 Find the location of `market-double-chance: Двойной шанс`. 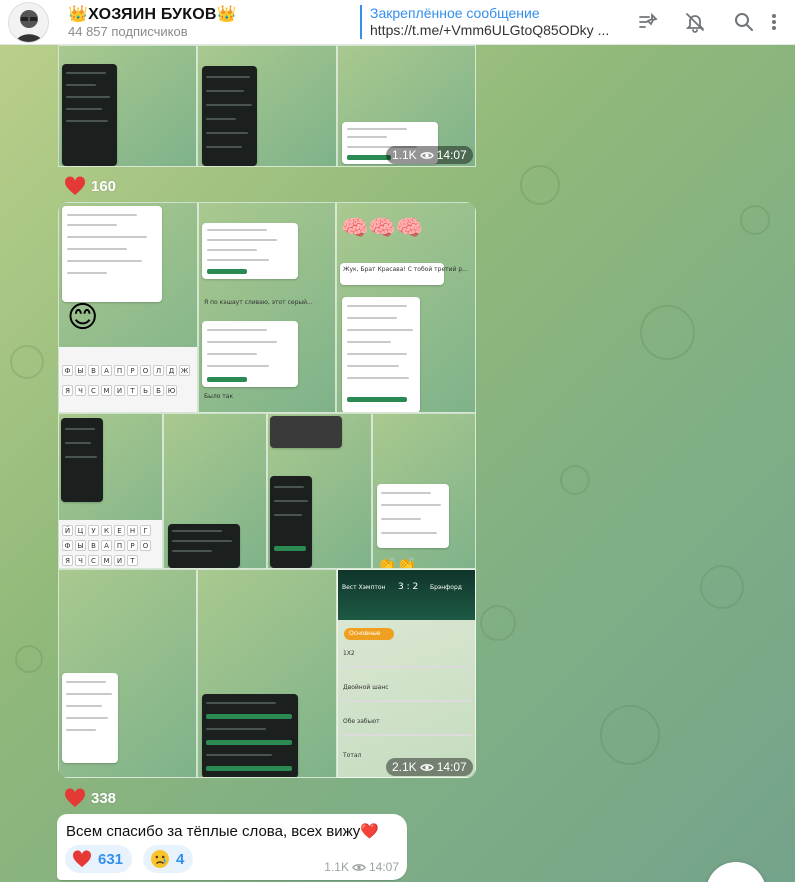

market-double-chance: Двойной шанс is located at coordinates (366, 687).